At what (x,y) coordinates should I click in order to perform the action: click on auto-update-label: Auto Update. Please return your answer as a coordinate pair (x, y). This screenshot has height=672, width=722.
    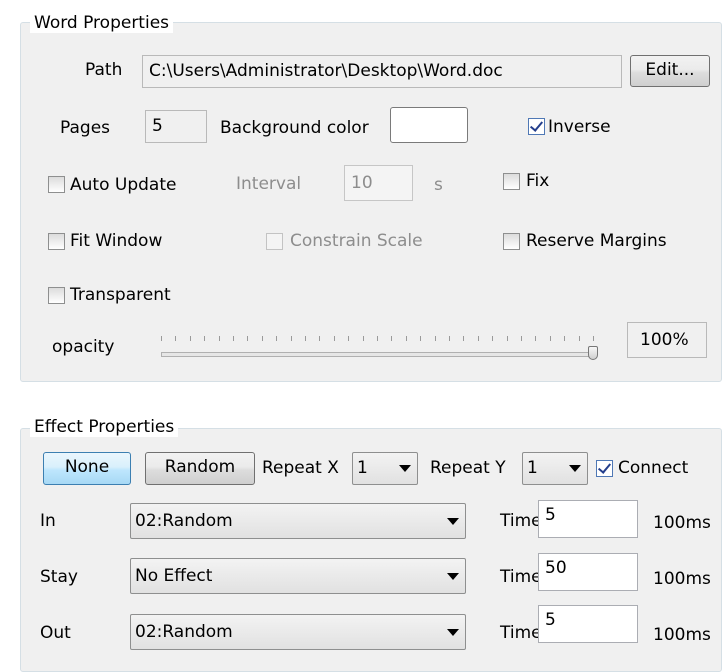
    Looking at the image, I should click on (123, 185).